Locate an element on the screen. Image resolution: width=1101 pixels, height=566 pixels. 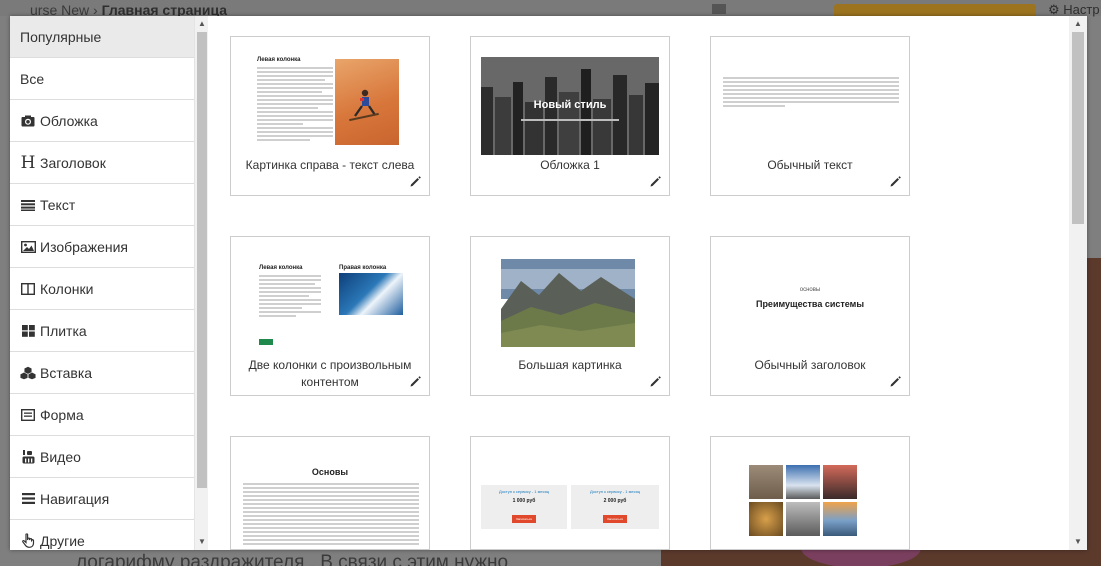
heading-icon: H is located at coordinates (28, 162).